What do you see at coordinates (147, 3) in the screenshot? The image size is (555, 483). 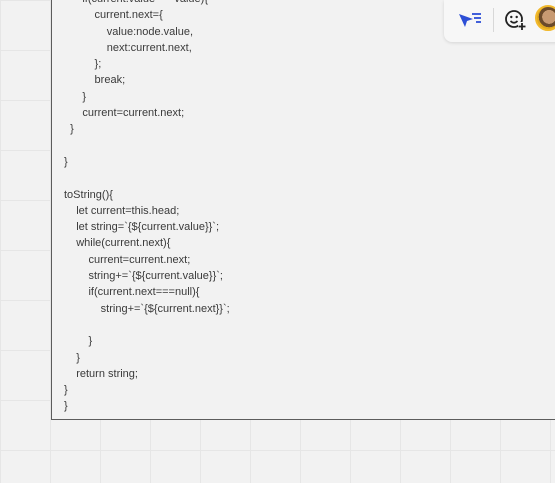 I see `code-line: if(current.value===value){` at bounding box center [147, 3].